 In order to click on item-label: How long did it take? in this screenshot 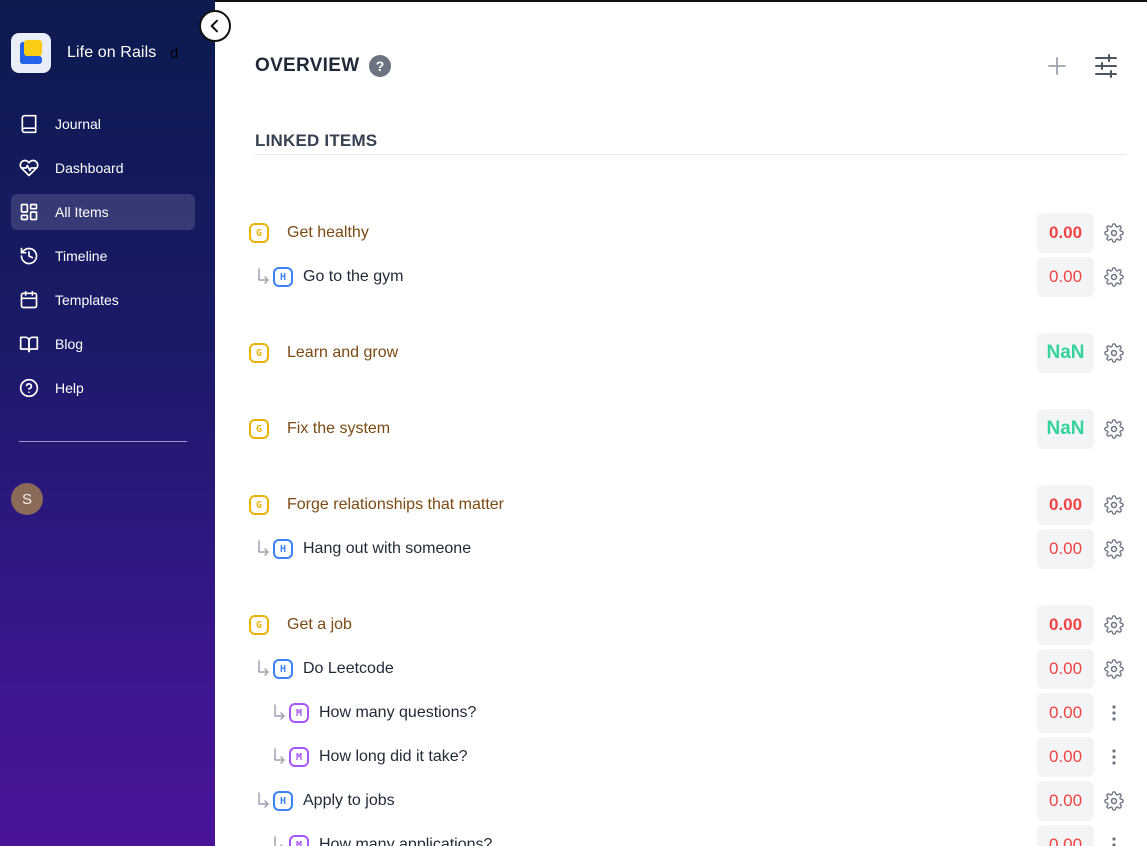, I will do `click(393, 757)`.